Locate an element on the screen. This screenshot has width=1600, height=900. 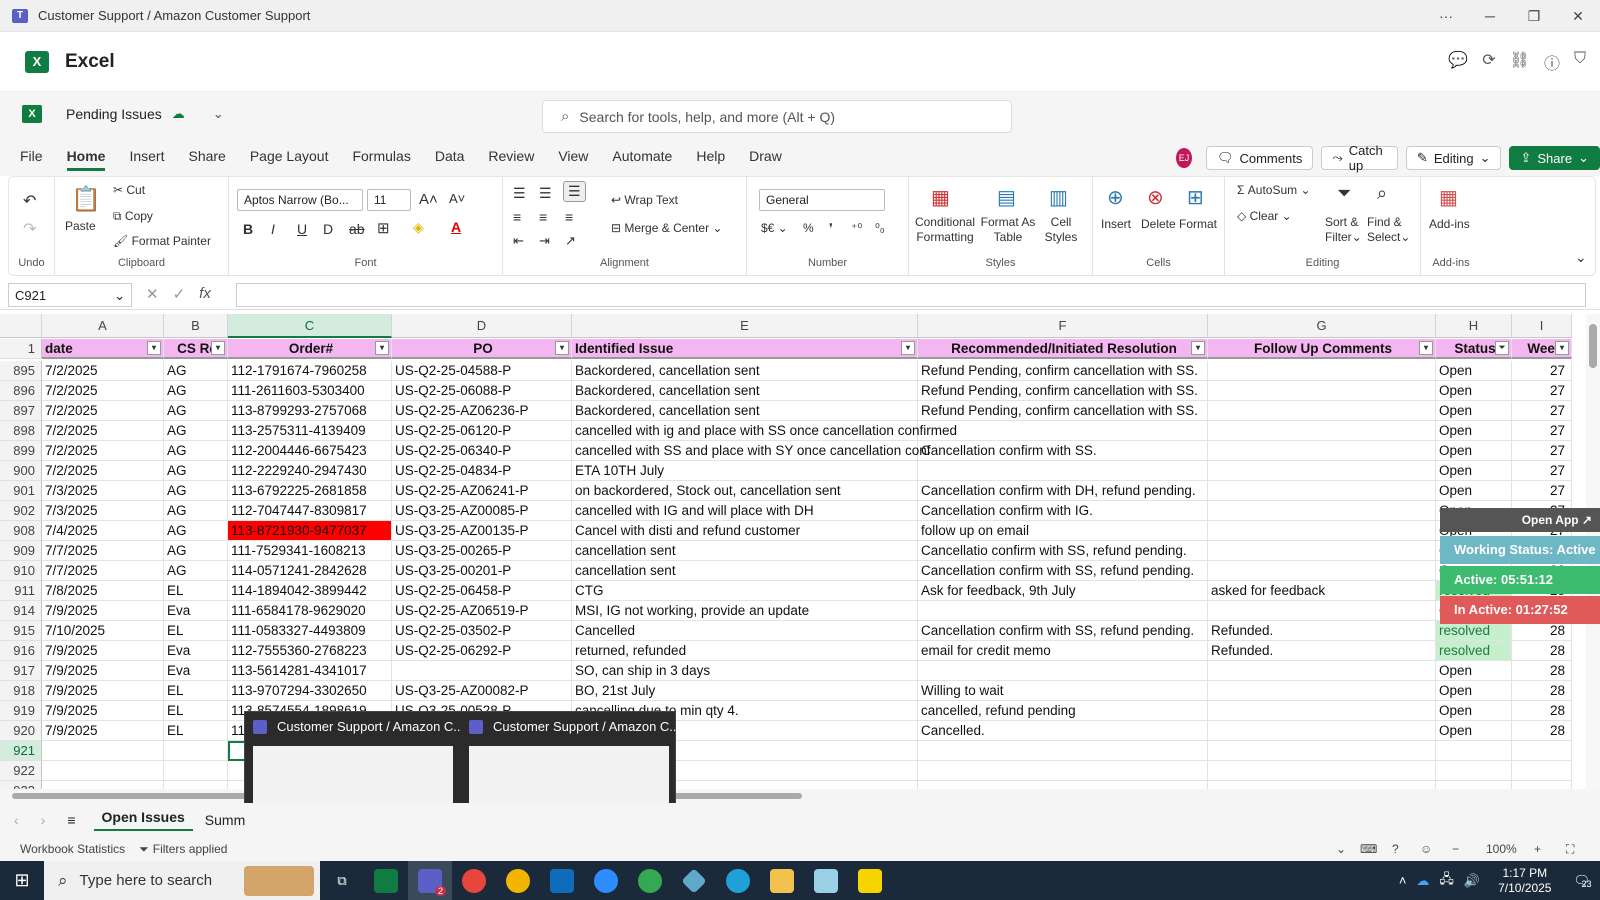
cell-date: 7/7/2025 is located at coordinates (103, 551).